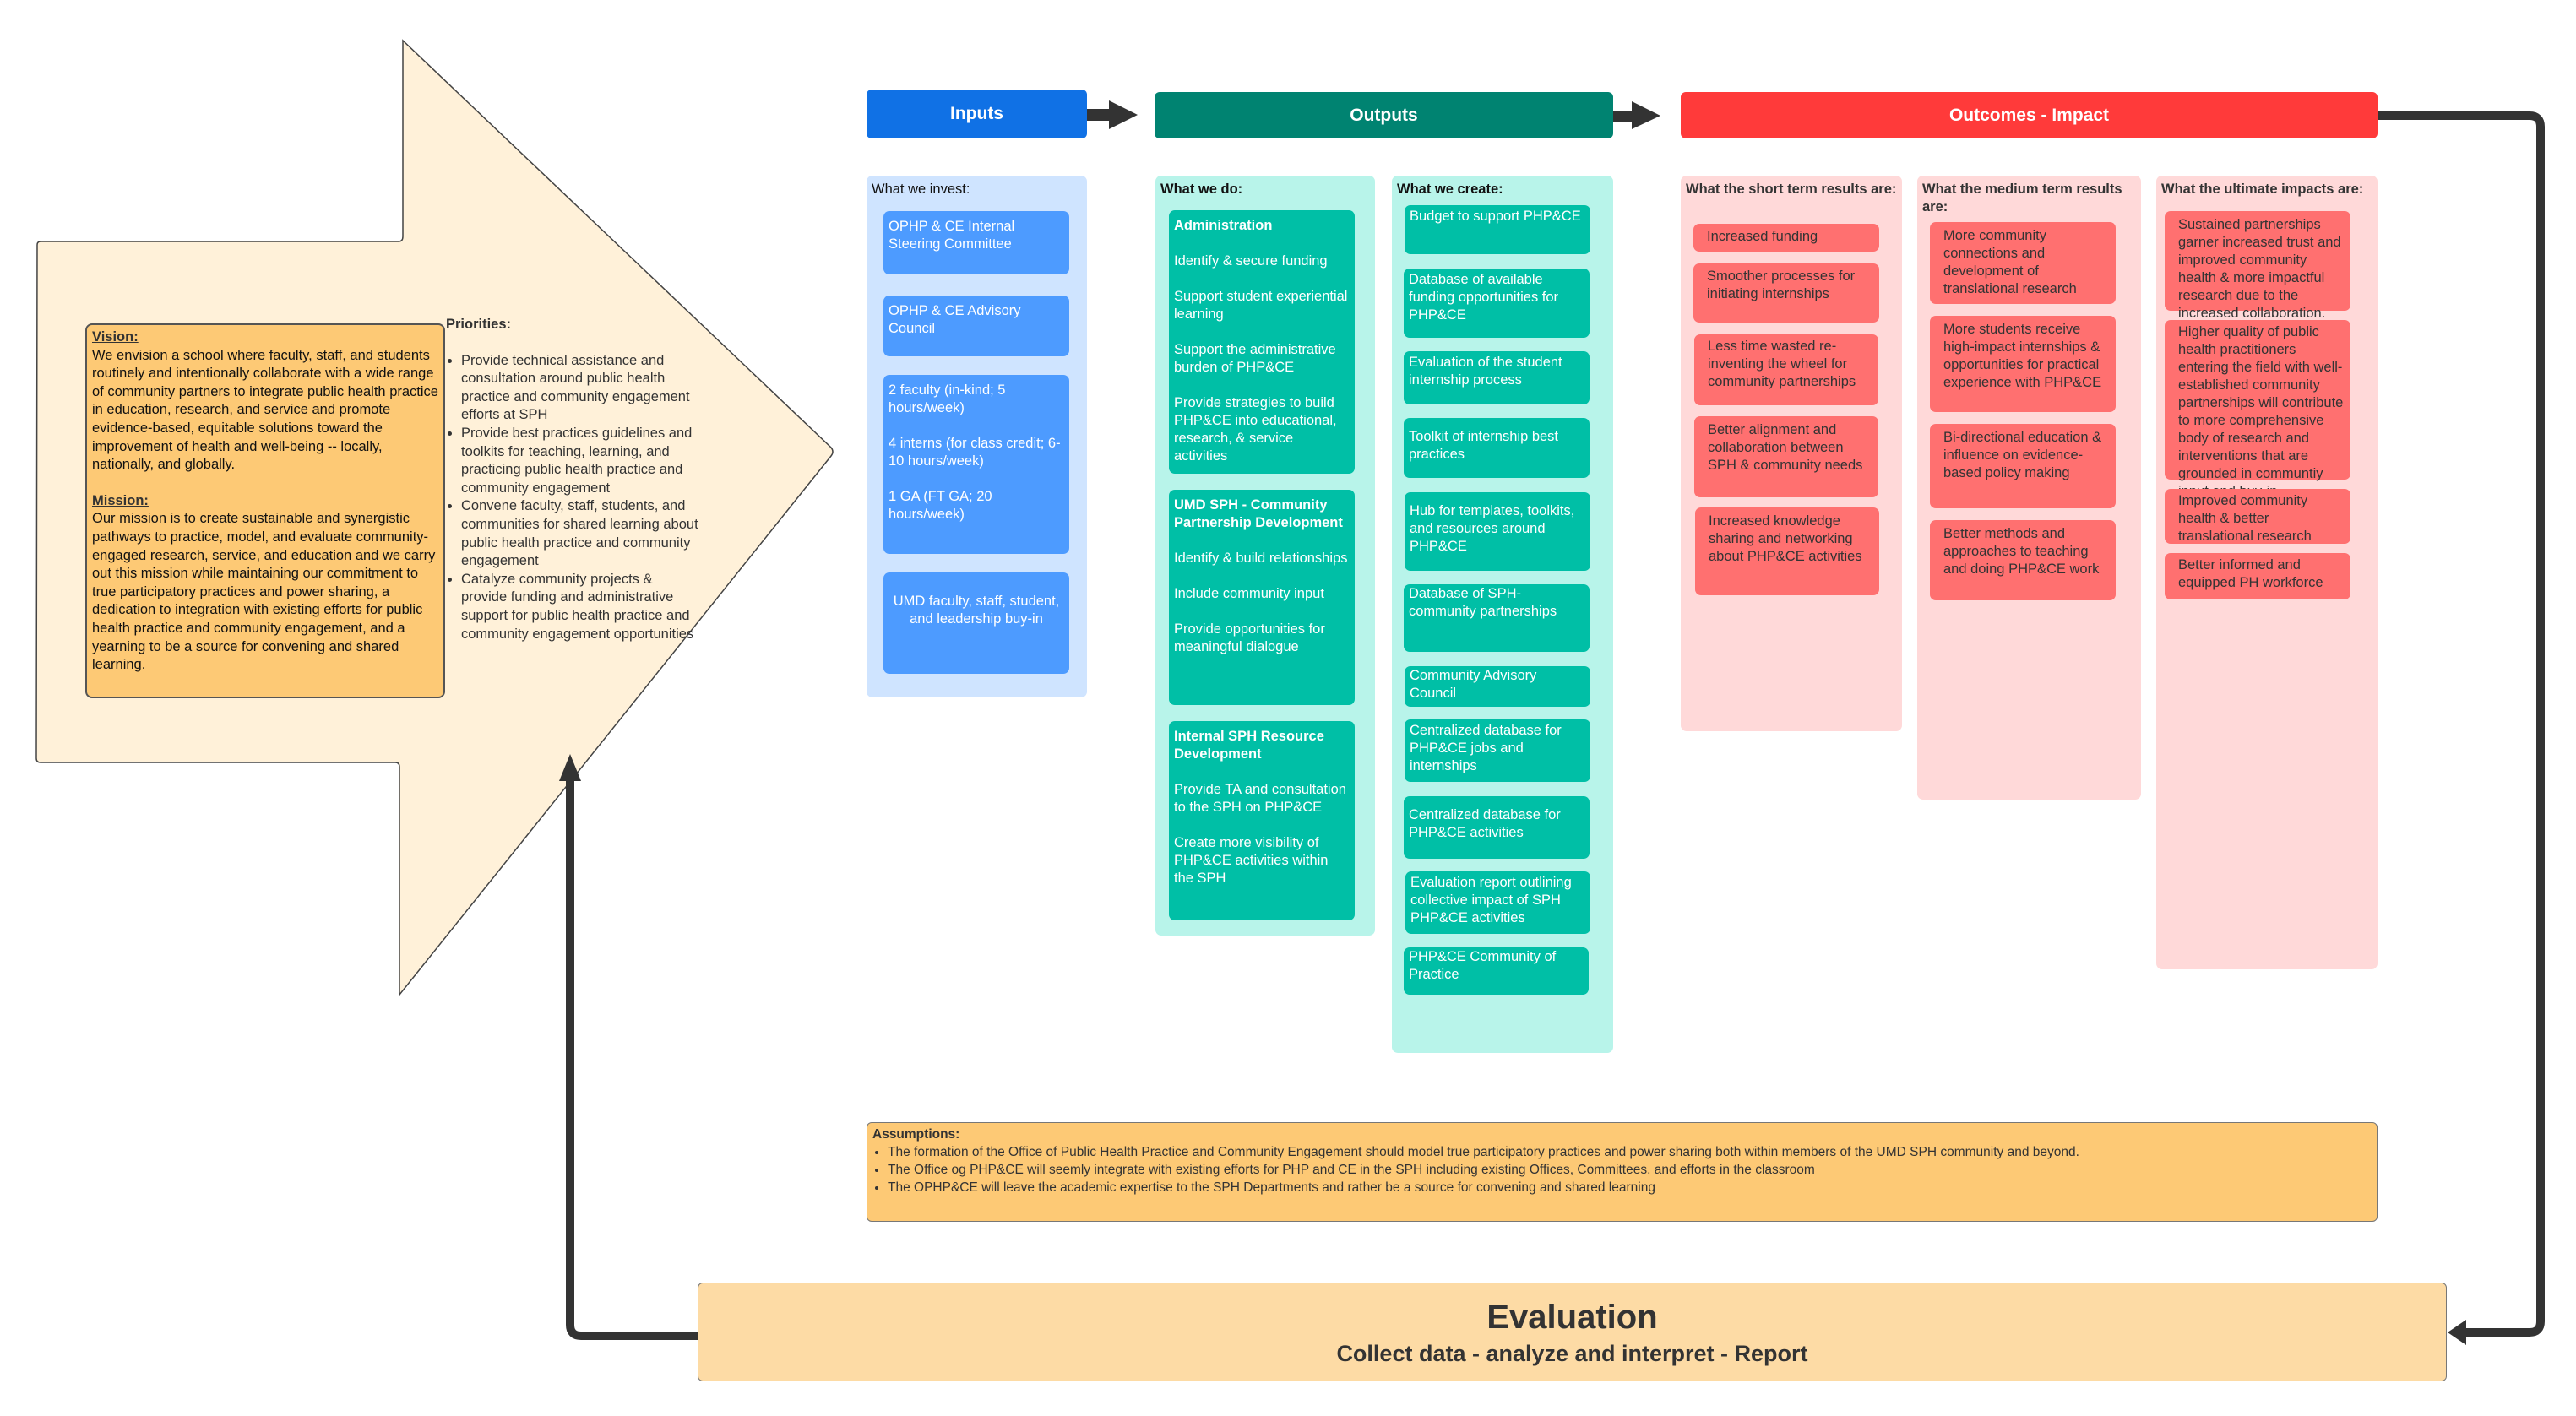 The image size is (2576, 1416). I want to click on activity-item: Identify & build relationships, so click(1261, 558).